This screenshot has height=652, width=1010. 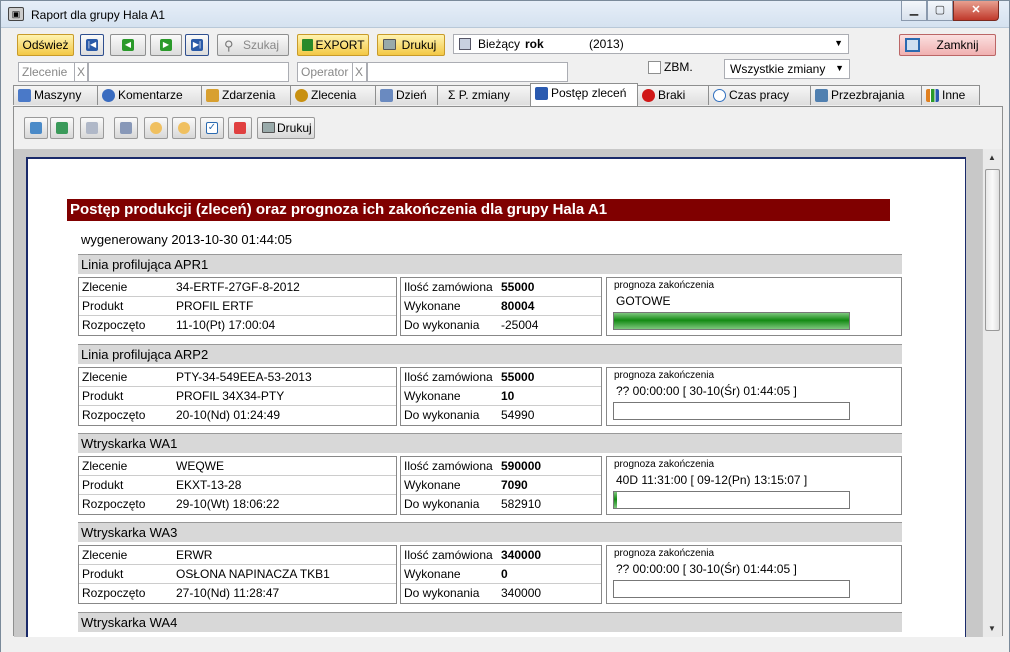 What do you see at coordinates (678, 67) in the screenshot?
I see `zbm-label: ZBM.` at bounding box center [678, 67].